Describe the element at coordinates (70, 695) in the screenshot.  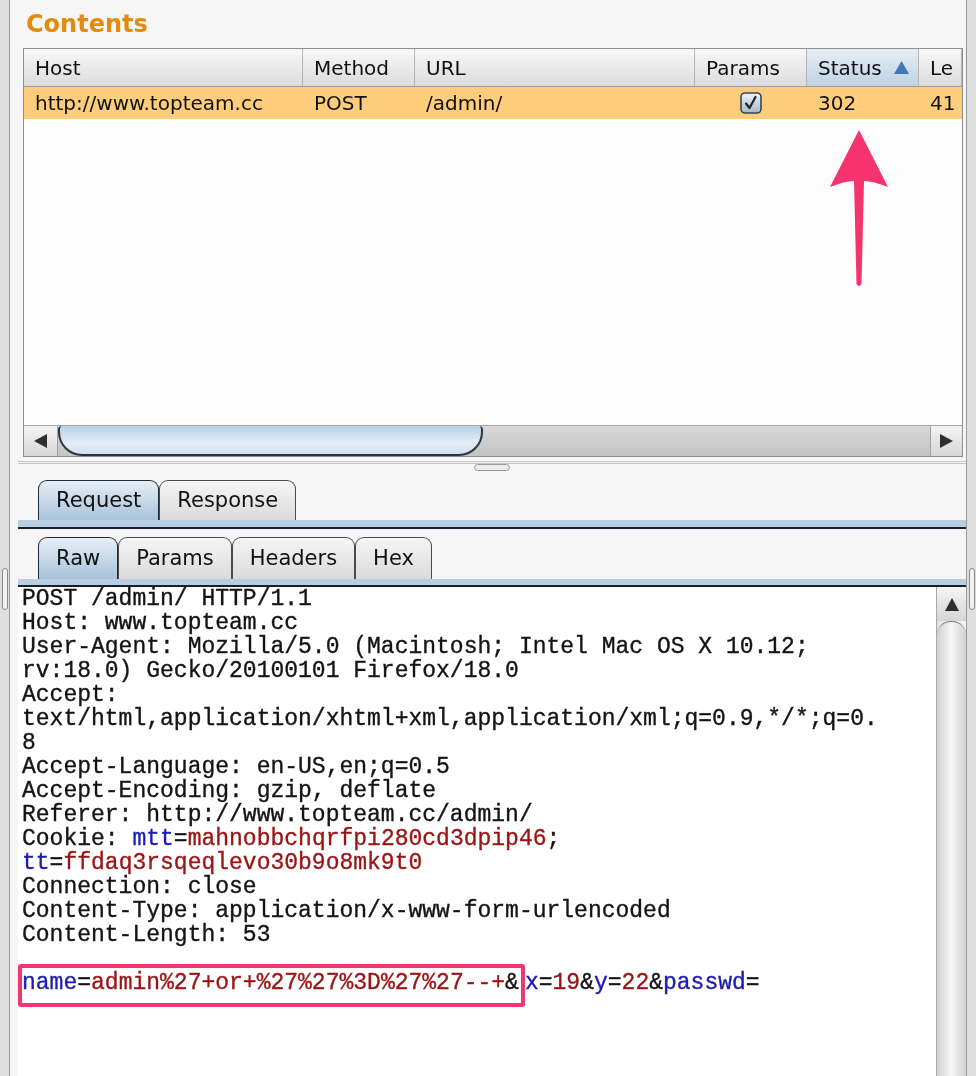
I see `code-line: Accept:` at that location.